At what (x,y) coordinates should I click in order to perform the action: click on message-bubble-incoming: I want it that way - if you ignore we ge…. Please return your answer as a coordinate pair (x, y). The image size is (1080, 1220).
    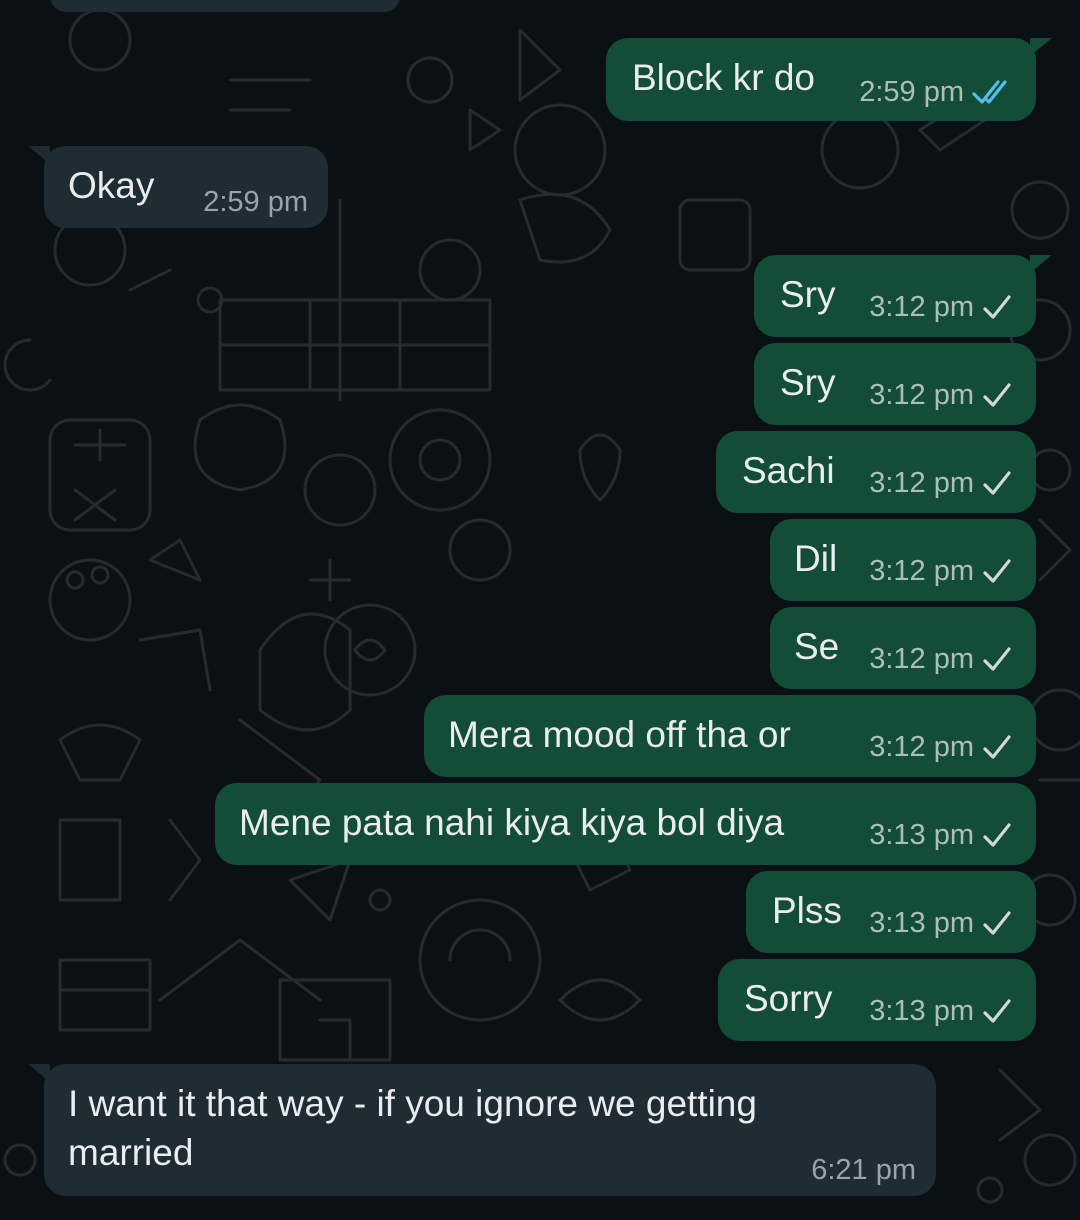
    Looking at the image, I should click on (482, 1130).